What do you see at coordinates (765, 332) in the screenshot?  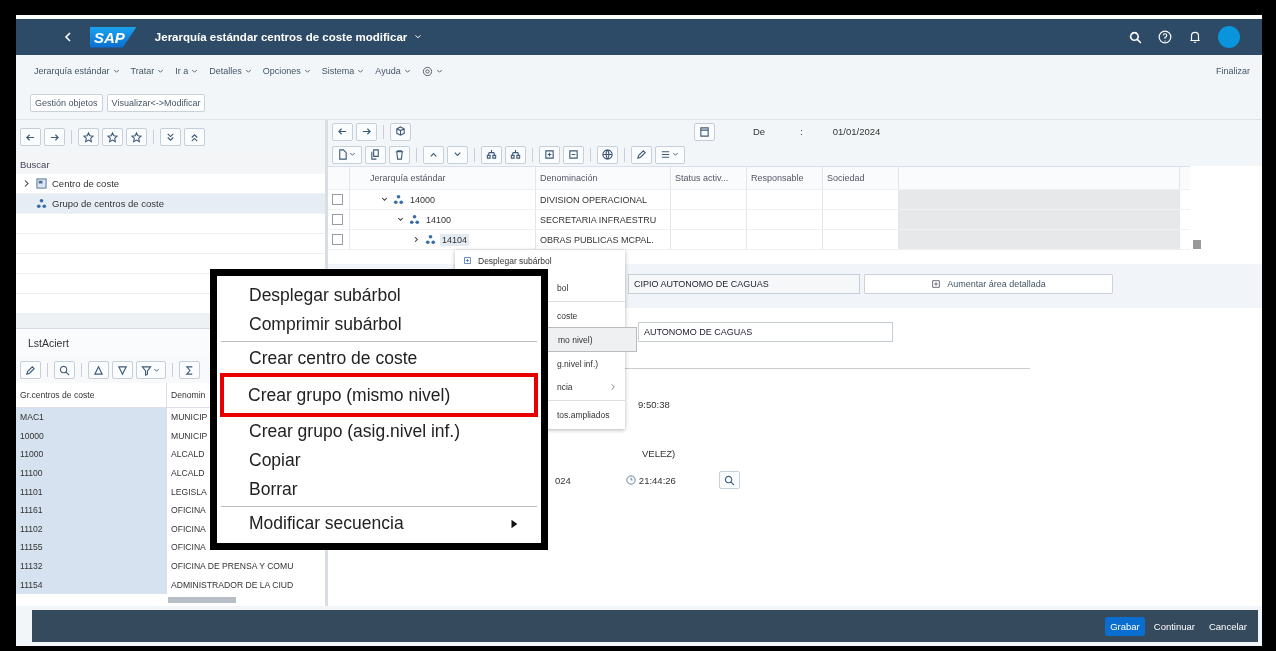 I see `description-field: AUTONOMO DE CAGUAS` at bounding box center [765, 332].